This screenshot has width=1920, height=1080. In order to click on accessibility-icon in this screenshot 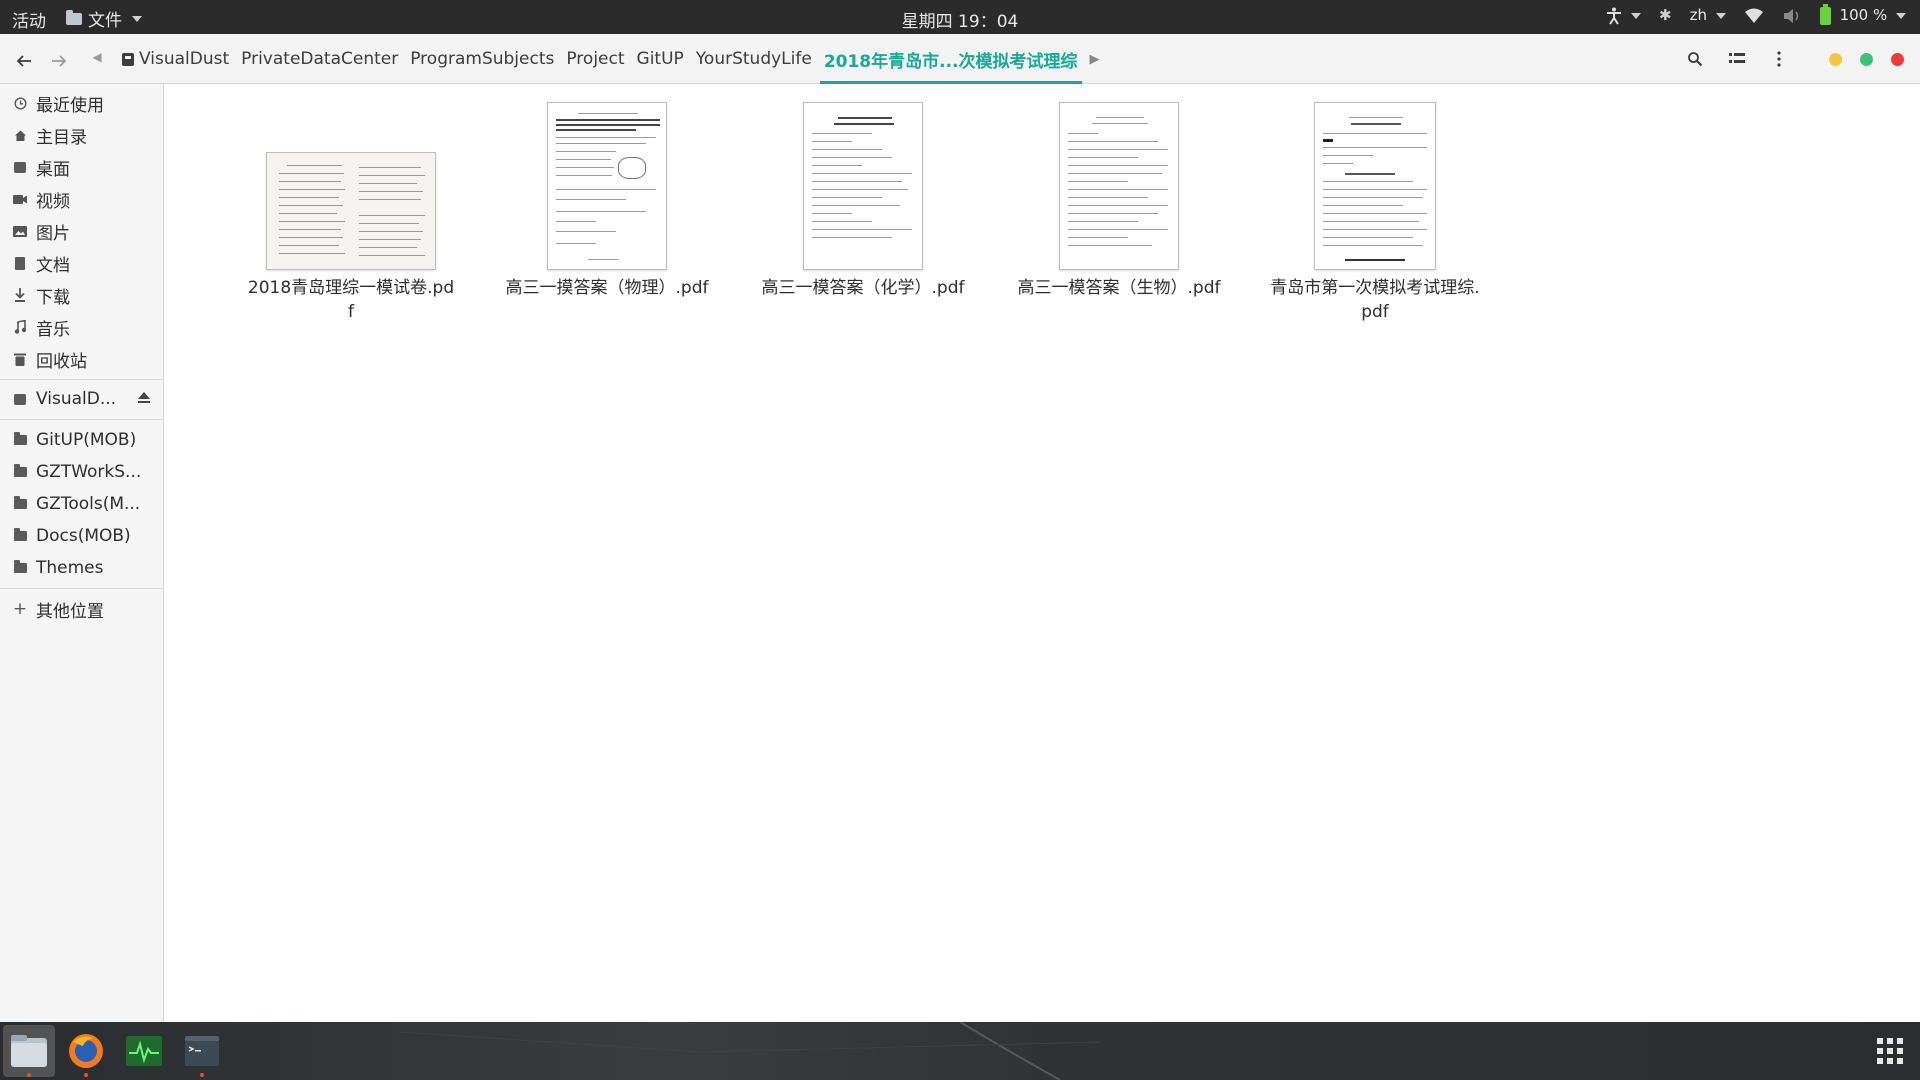, I will do `click(1614, 16)`.